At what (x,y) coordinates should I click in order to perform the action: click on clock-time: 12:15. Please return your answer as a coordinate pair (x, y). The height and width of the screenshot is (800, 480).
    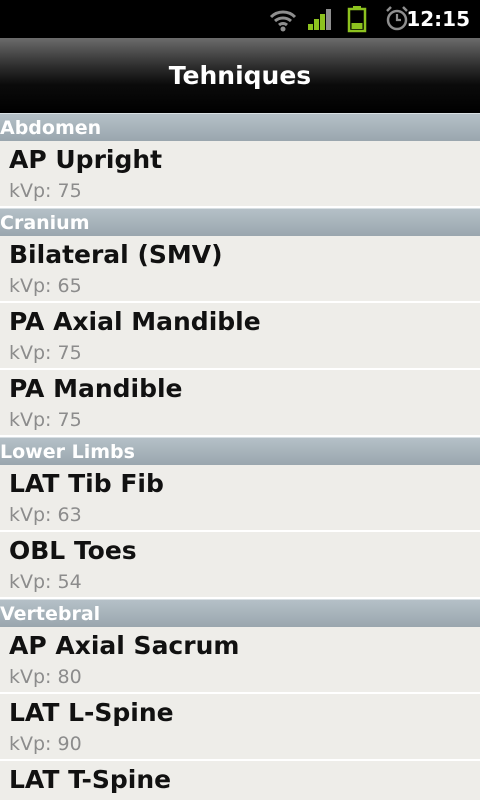
    Looking at the image, I should click on (438, 19).